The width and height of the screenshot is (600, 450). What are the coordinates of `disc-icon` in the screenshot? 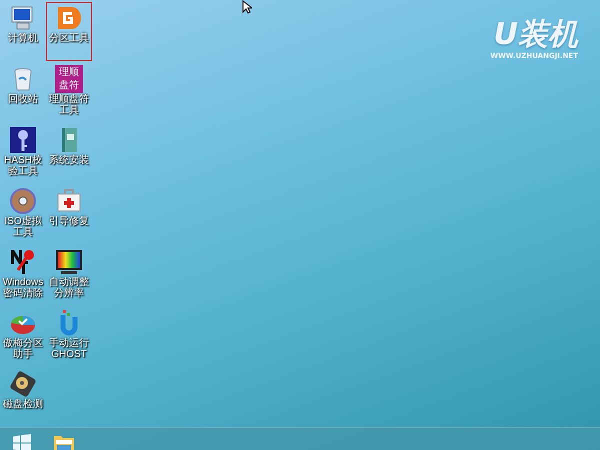 It's located at (23, 201).